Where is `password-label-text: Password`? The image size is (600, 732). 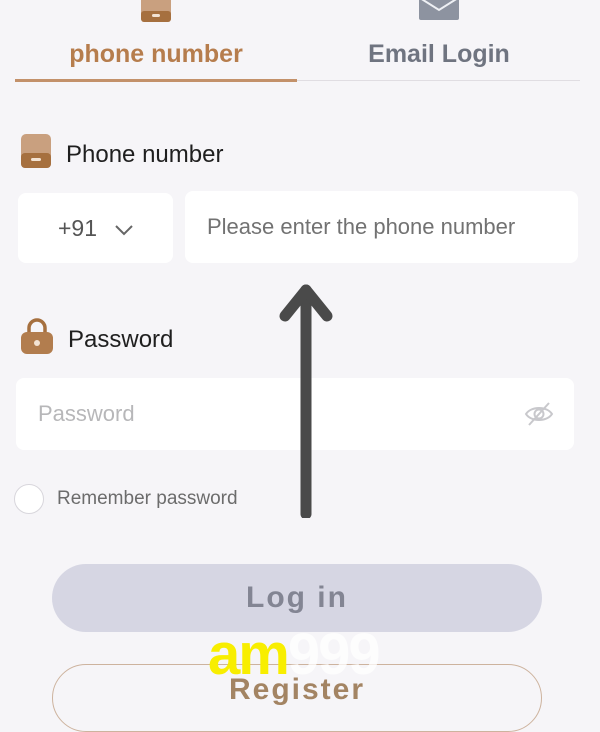
password-label-text: Password is located at coordinates (121, 339).